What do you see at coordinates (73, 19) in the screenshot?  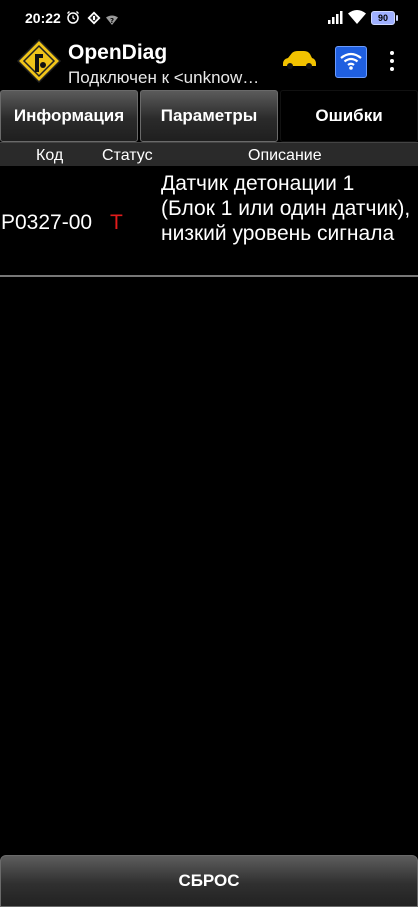 I see `alarm-icon` at bounding box center [73, 19].